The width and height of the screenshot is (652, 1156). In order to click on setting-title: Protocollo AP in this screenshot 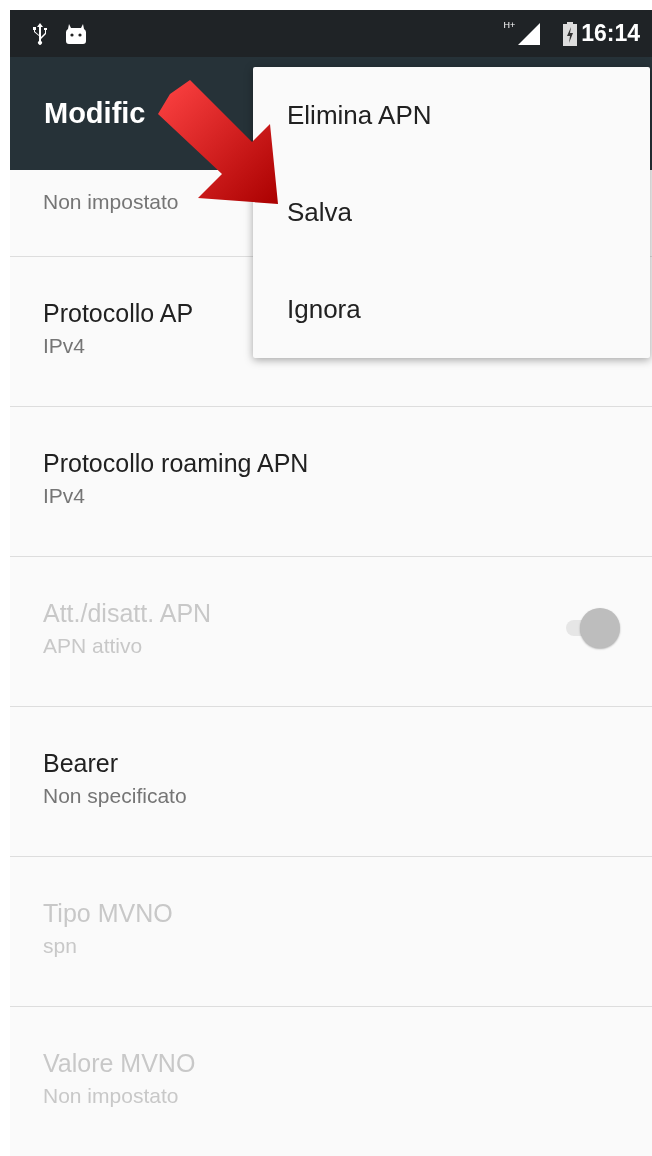, I will do `click(118, 313)`.